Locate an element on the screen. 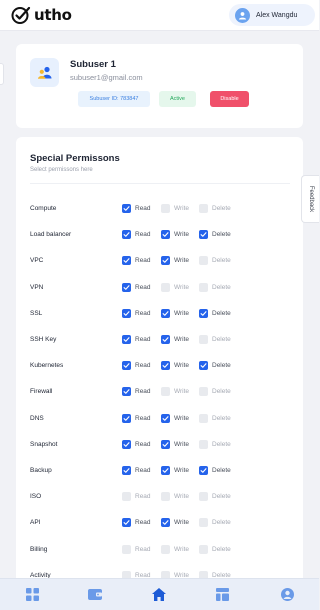 This screenshot has width=320, height=610. nav-home is located at coordinates (159, 594).